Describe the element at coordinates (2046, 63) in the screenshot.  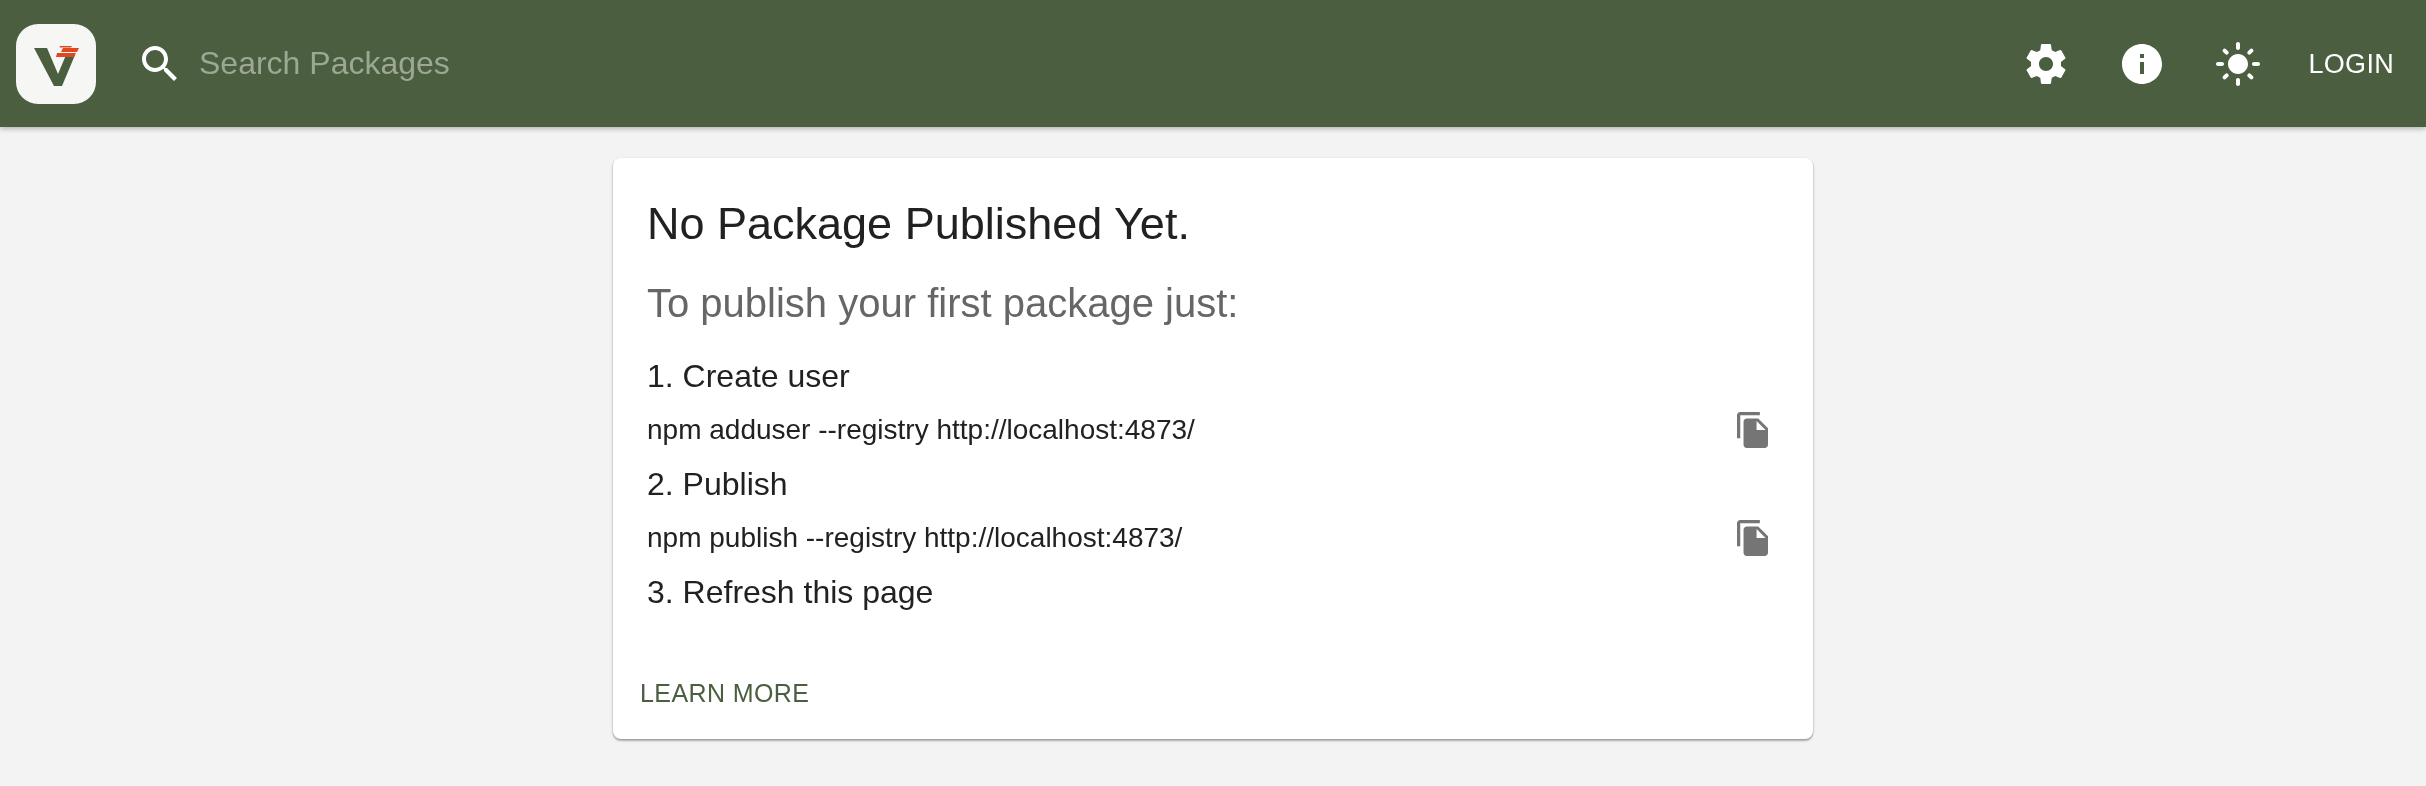
I see `settings-icon` at that location.